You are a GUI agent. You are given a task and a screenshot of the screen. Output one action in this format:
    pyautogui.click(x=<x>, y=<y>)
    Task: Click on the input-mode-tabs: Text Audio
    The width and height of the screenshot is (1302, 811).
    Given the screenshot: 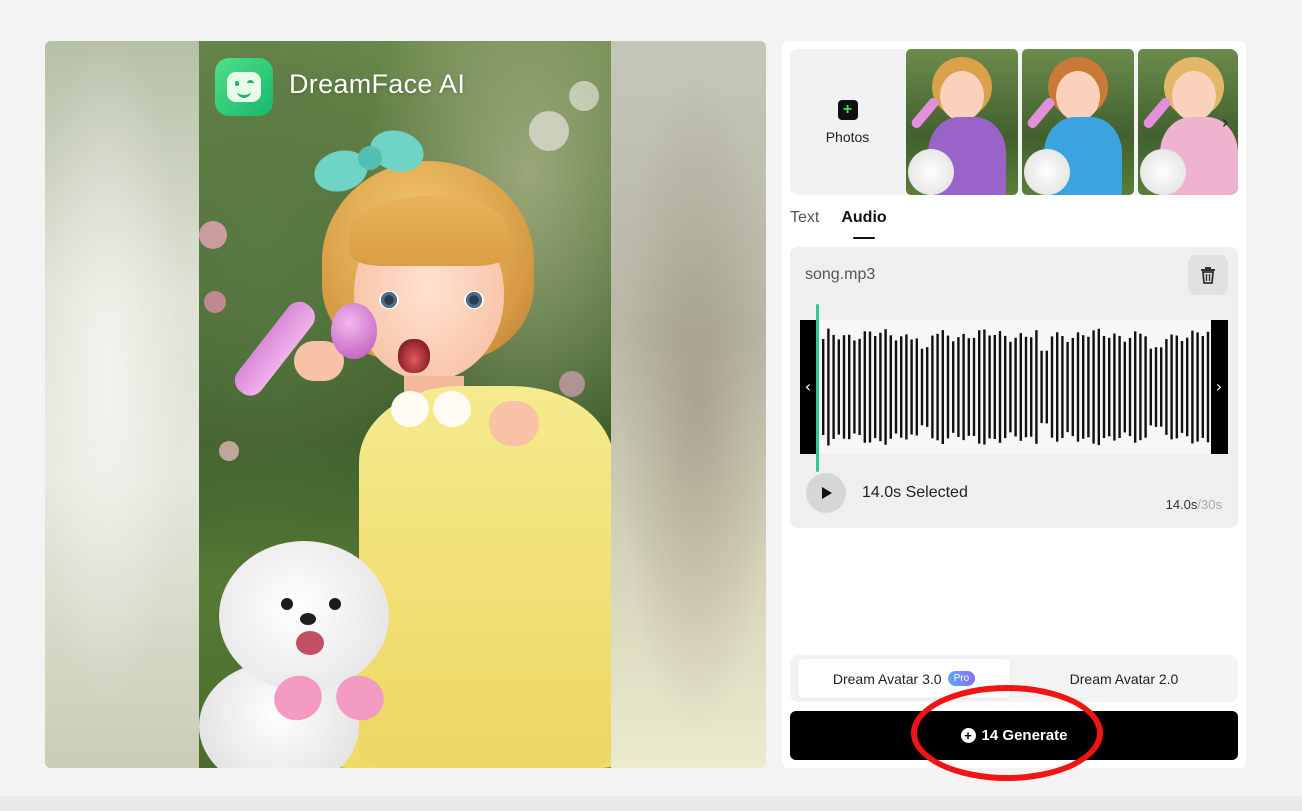 What is the action you would take?
    pyautogui.click(x=838, y=224)
    